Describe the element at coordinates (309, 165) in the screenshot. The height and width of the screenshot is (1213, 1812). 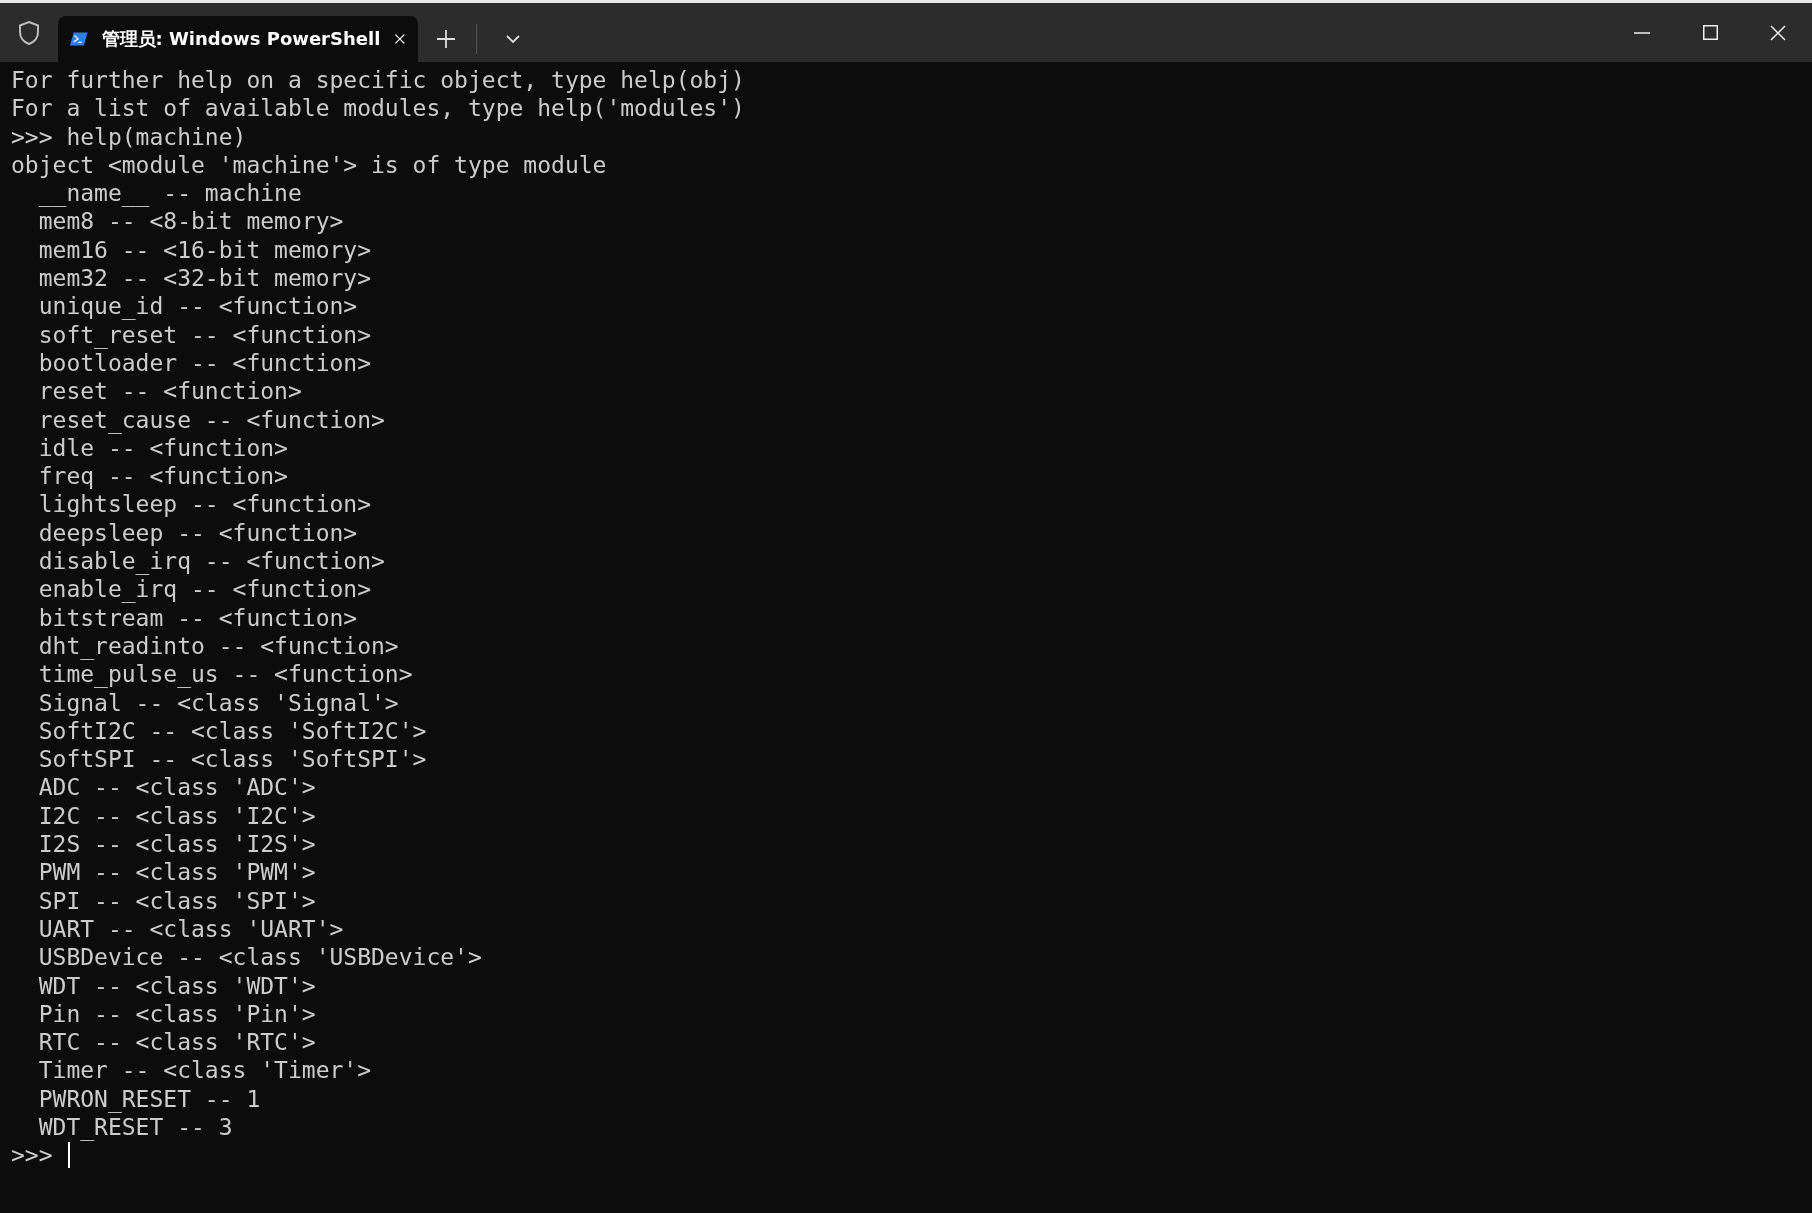
I see `terminal-line: object <module 'machine'> is of type module` at that location.